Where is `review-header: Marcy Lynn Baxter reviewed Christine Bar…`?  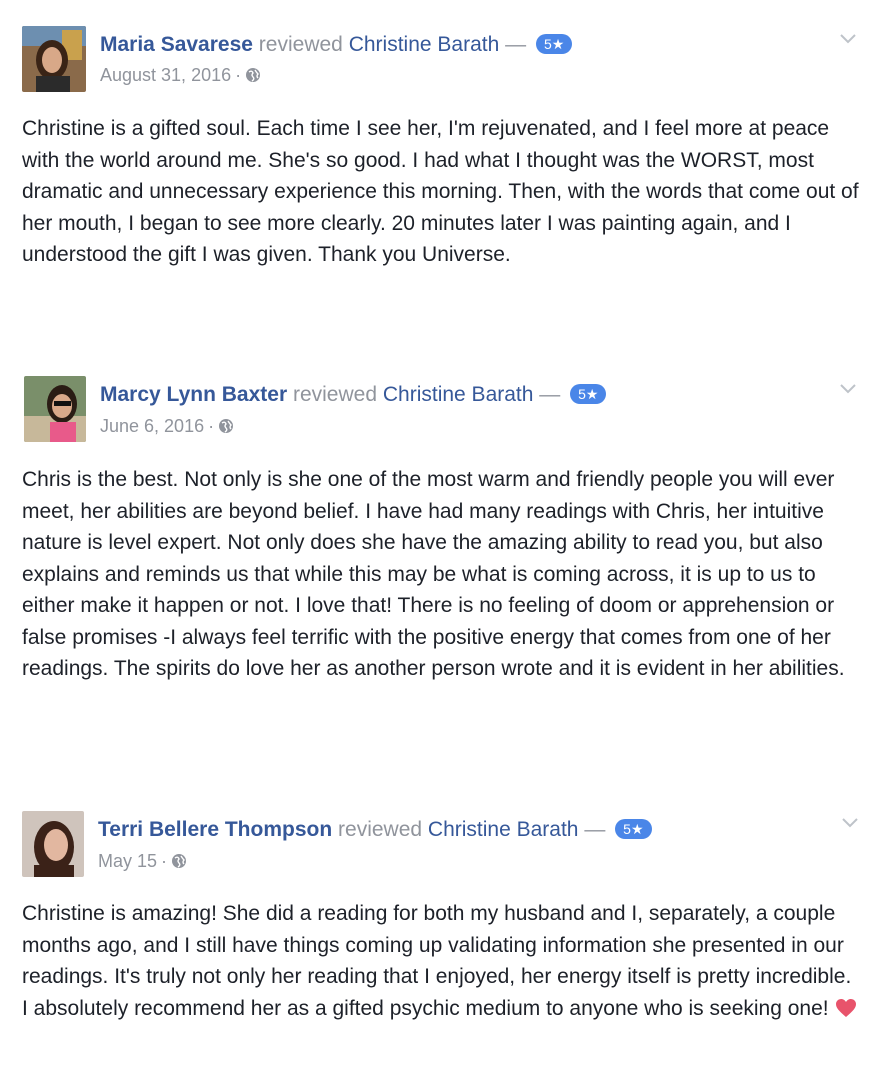
review-header: Marcy Lynn Baxter reviewed Christine Bar… is located at coordinates (353, 395).